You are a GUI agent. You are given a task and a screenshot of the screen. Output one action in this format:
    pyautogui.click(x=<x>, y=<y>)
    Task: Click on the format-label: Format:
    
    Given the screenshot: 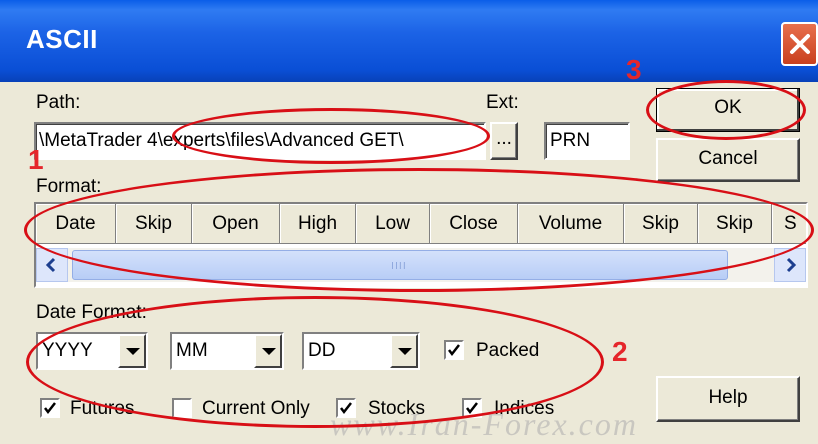 What is the action you would take?
    pyautogui.click(x=69, y=186)
    